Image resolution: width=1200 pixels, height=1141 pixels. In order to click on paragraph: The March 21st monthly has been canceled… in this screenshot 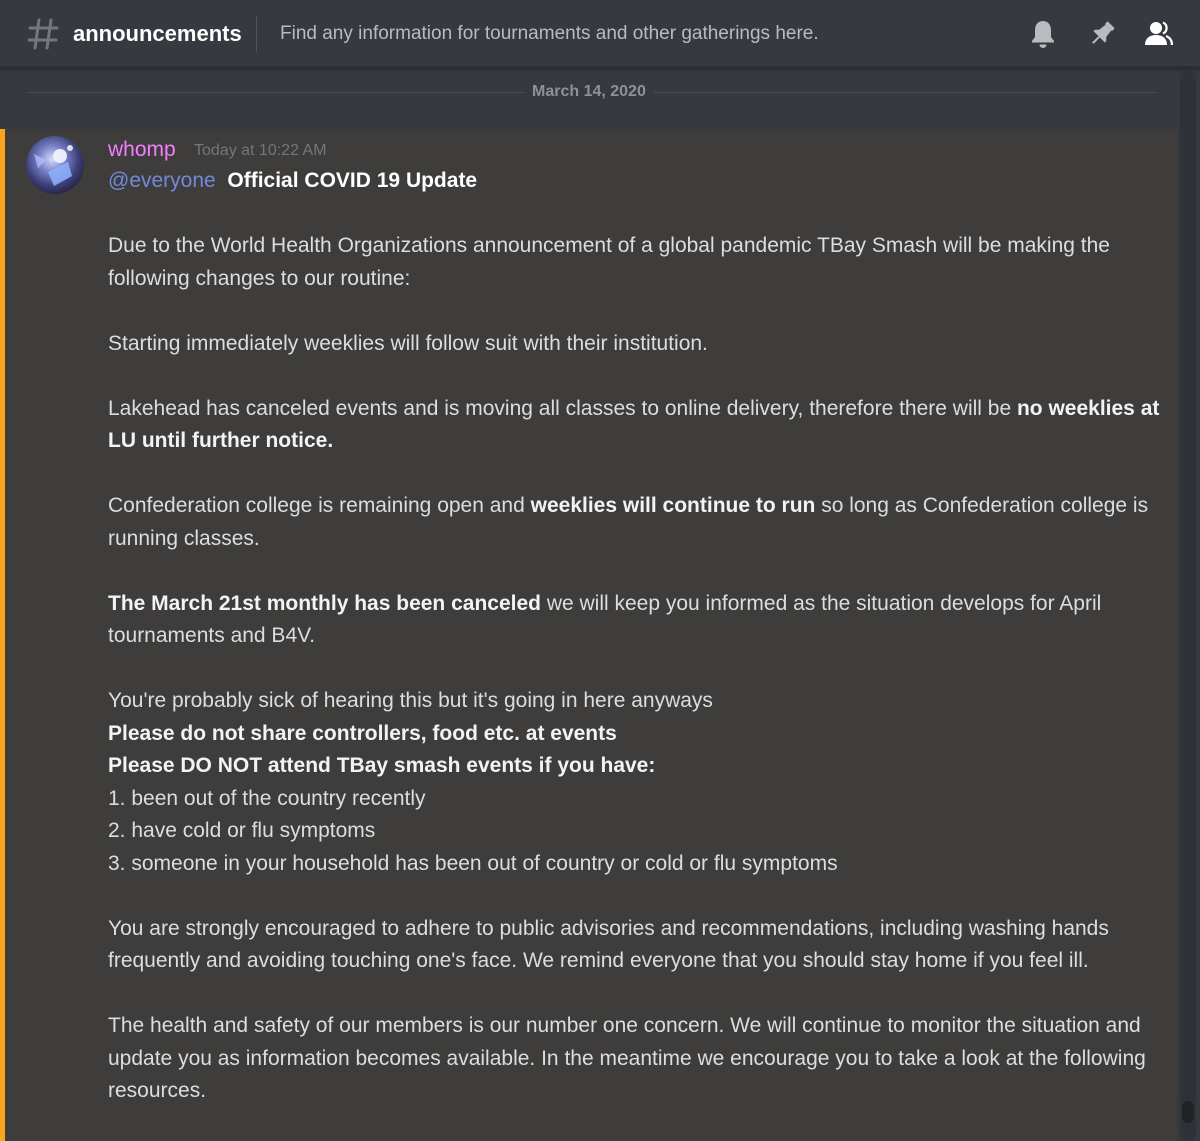, I will do `click(638, 620)`.